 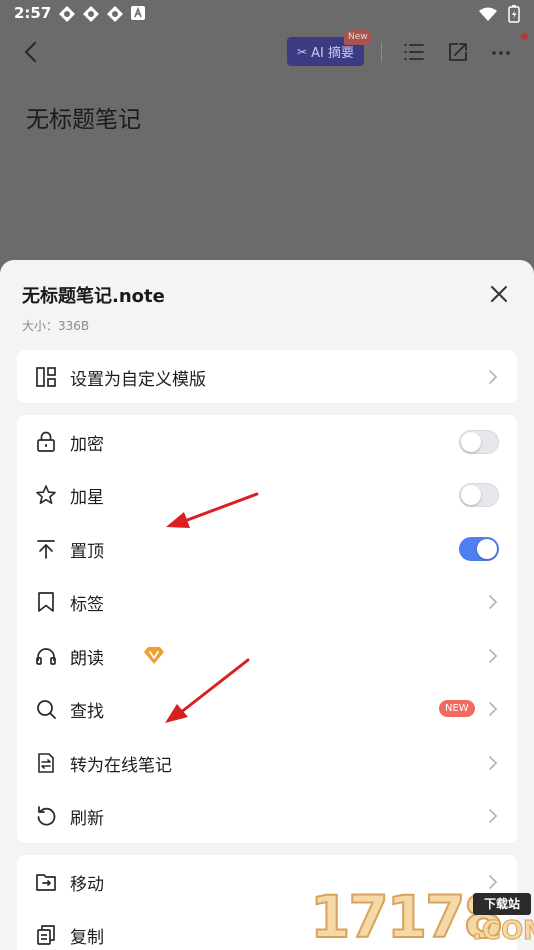 I want to click on star-toggle, so click(x=479, y=495).